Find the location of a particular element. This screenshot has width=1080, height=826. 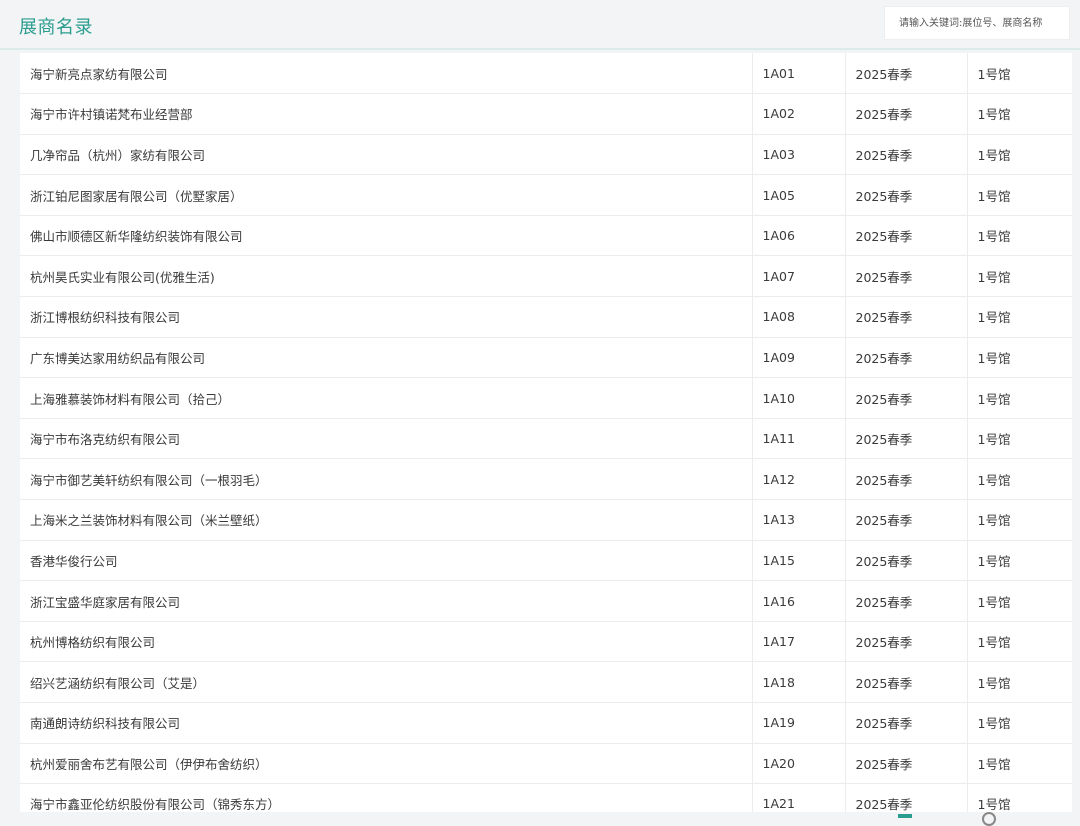

table-row: 上海雅慕装饰材料有限公司（拾己） 1A10 2025春季 1号馆 is located at coordinates (546, 398).